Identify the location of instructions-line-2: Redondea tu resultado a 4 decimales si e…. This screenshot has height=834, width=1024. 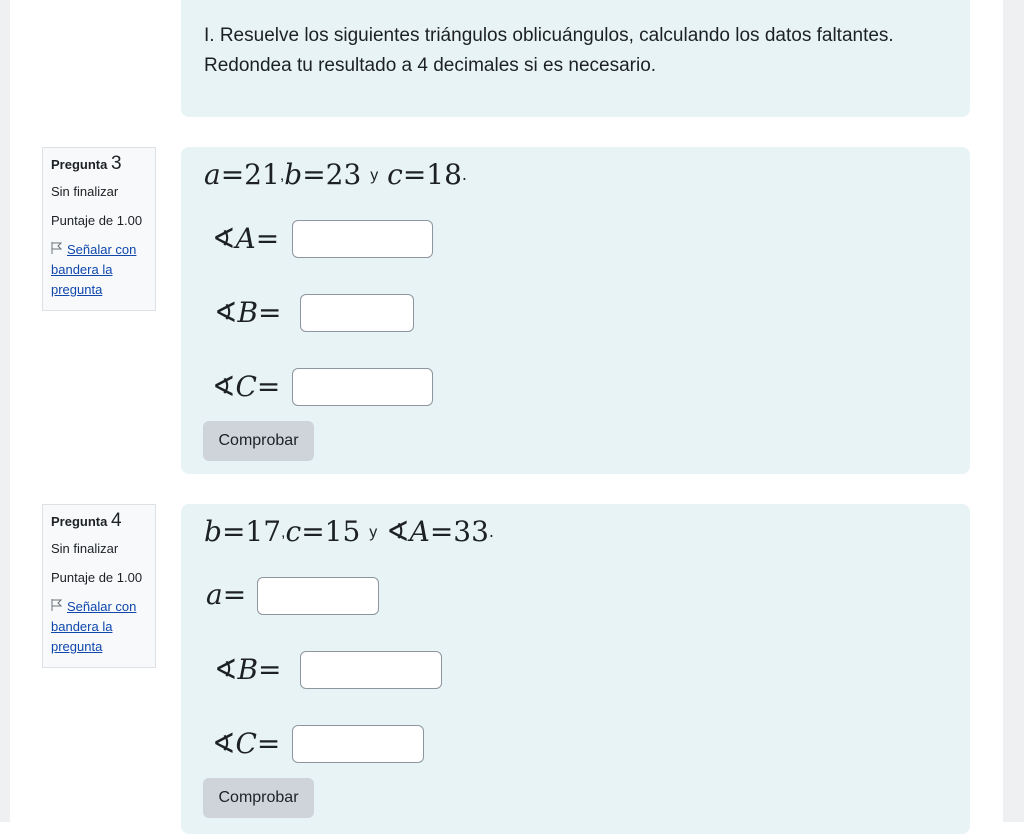
(430, 65).